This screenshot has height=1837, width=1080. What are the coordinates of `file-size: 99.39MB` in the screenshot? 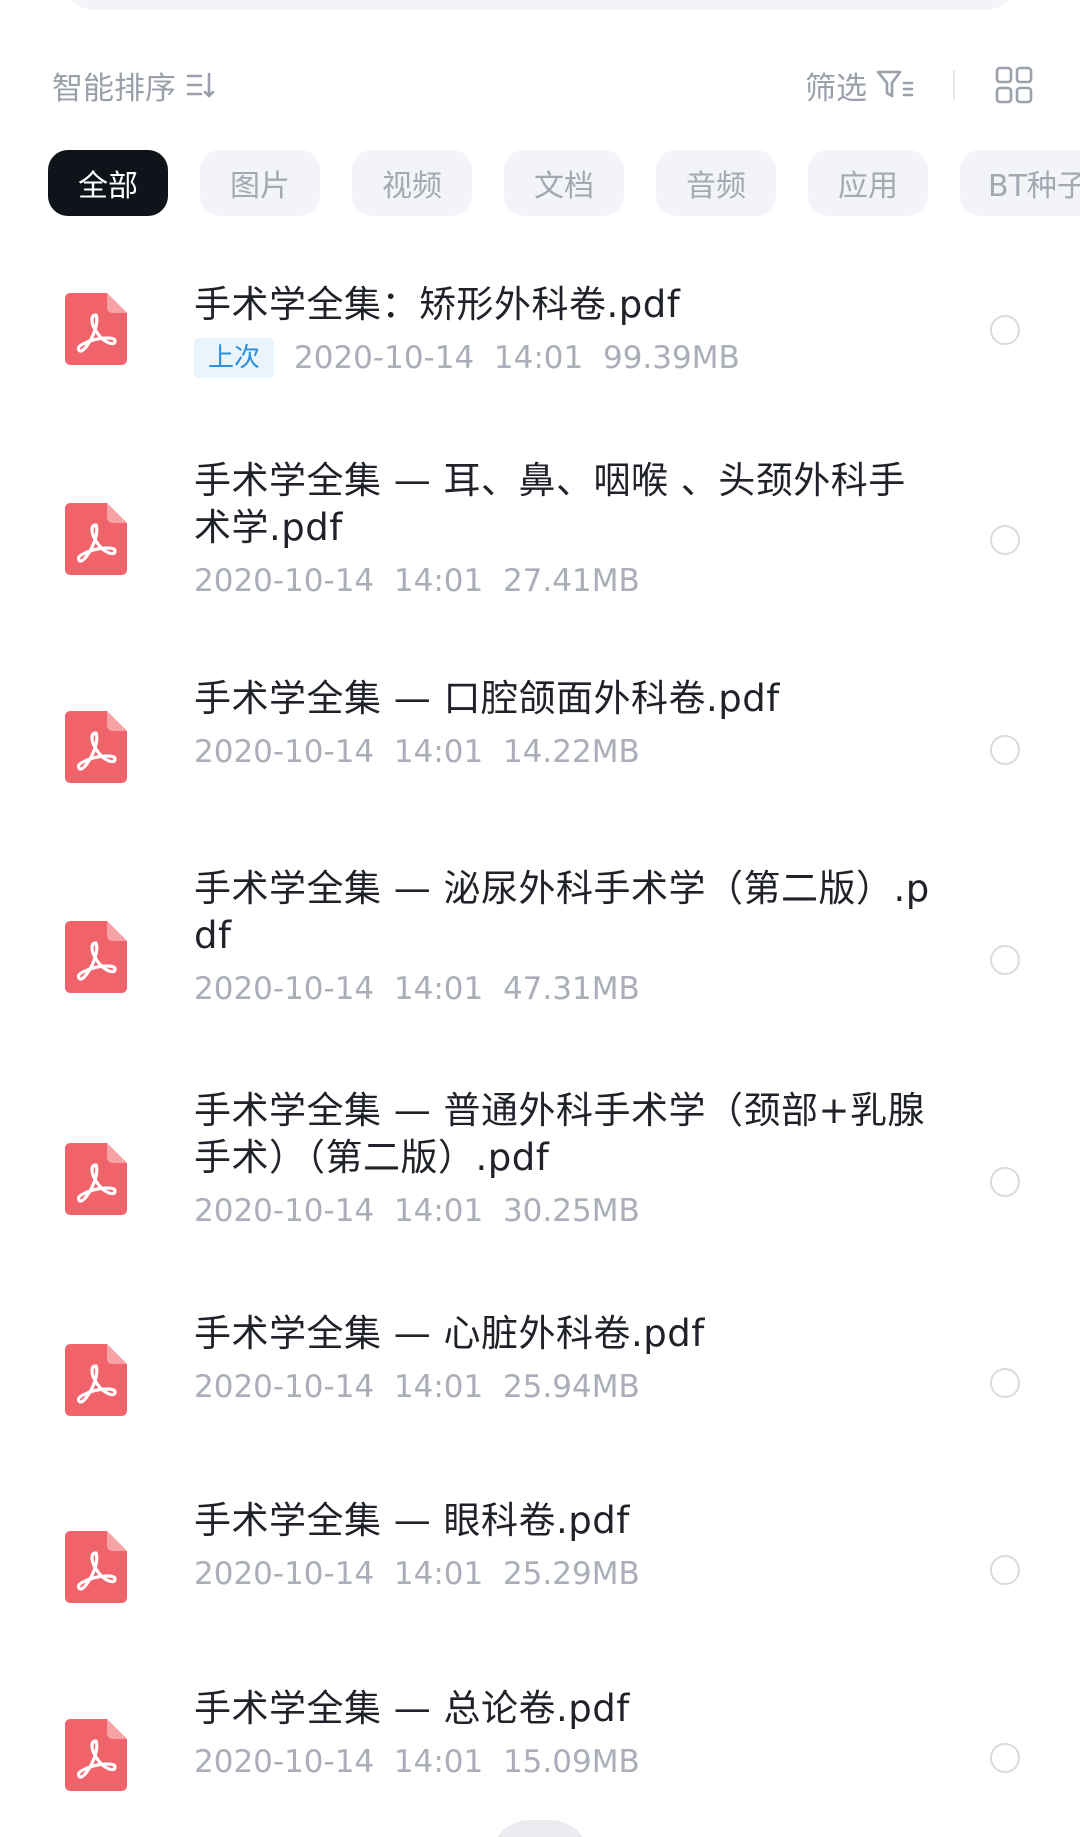 It's located at (671, 358).